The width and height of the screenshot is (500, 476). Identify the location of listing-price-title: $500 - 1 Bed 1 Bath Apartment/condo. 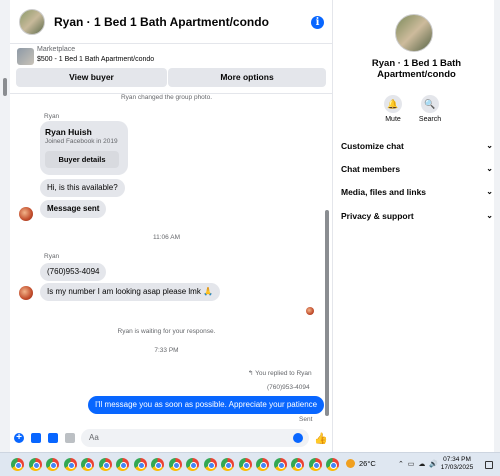
(95, 59).